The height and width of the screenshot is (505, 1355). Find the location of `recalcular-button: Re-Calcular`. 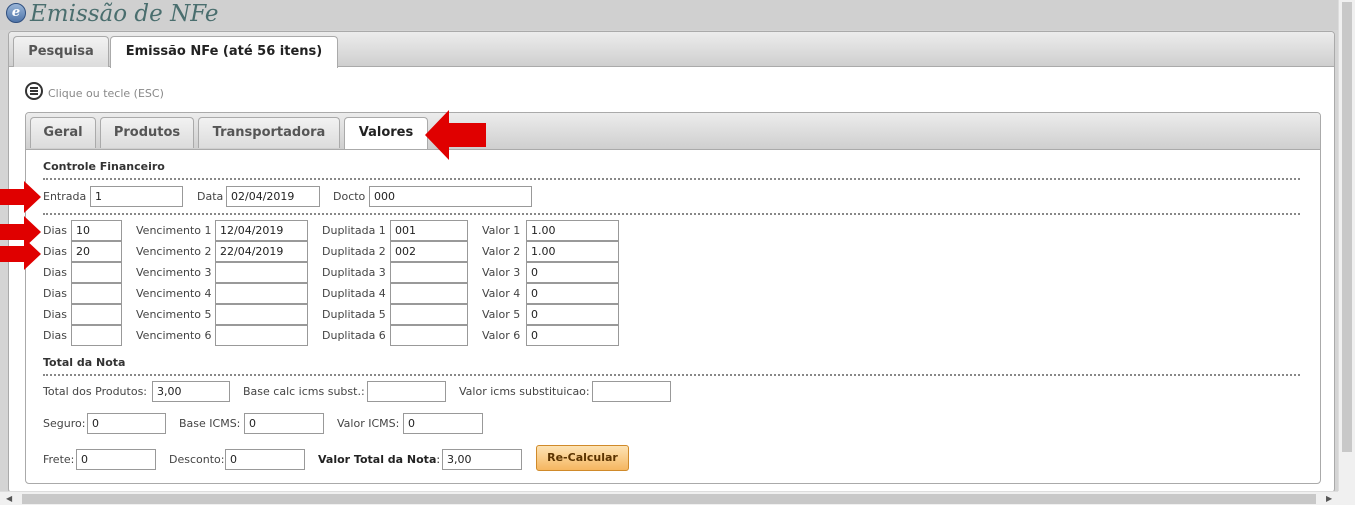

recalcular-button: Re-Calcular is located at coordinates (582, 458).